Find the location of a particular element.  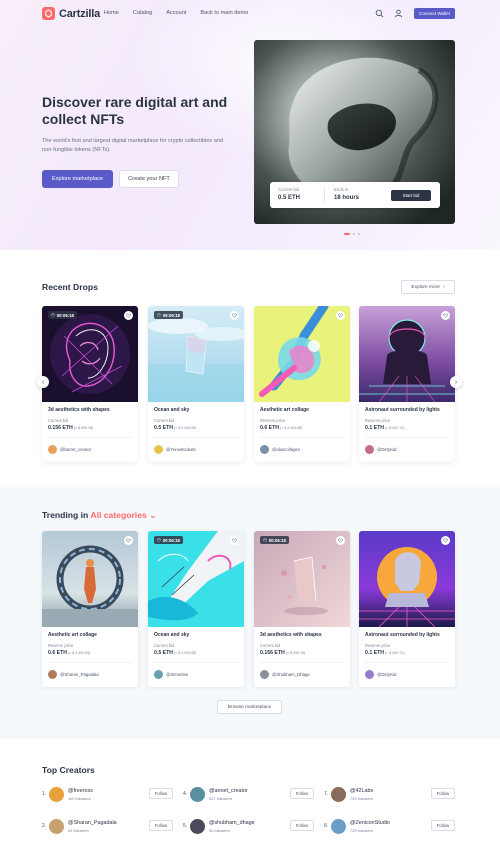

creator-name: @freeross is located at coordinates (80, 791).